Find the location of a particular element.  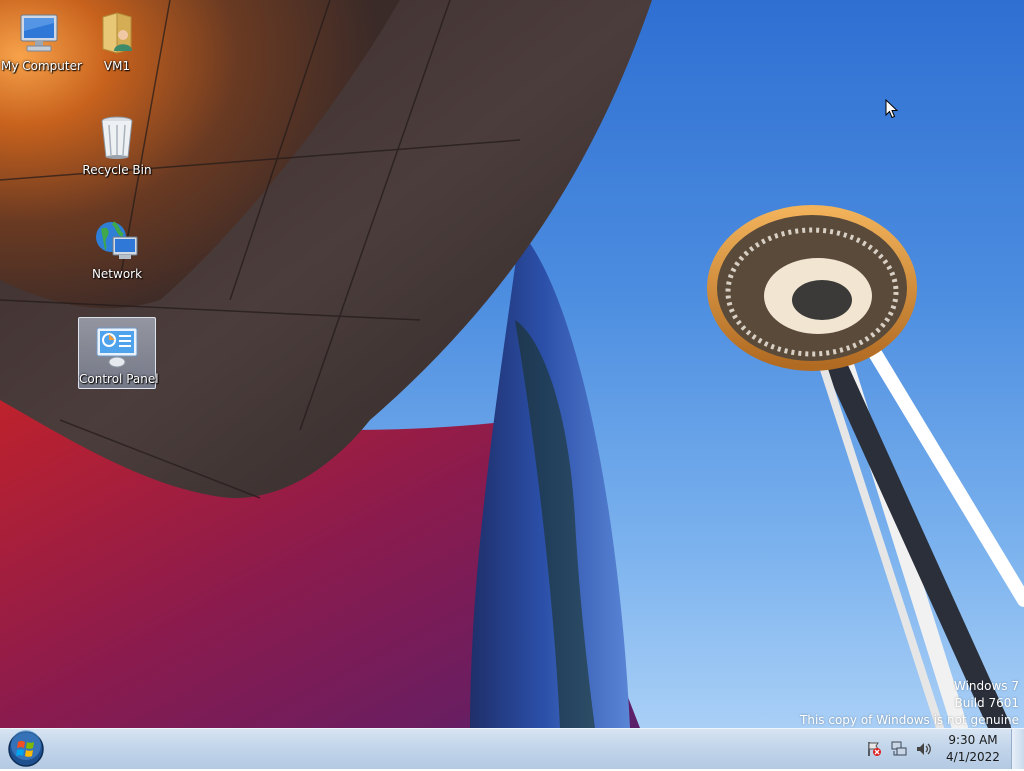

mouse-cursor-icon is located at coordinates (892, 109).